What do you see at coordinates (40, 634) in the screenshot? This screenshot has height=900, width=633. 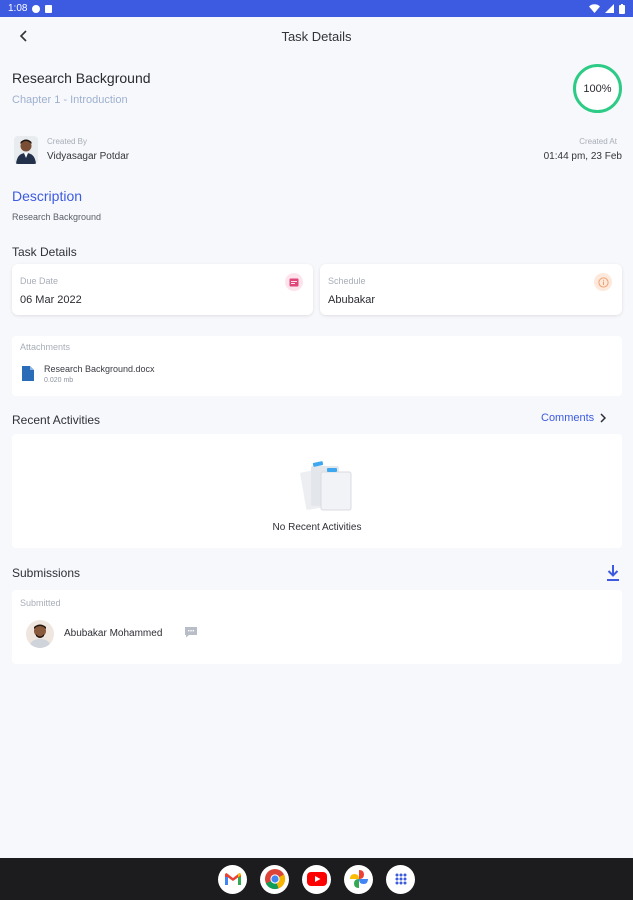 I see `submitter-avatar` at bounding box center [40, 634].